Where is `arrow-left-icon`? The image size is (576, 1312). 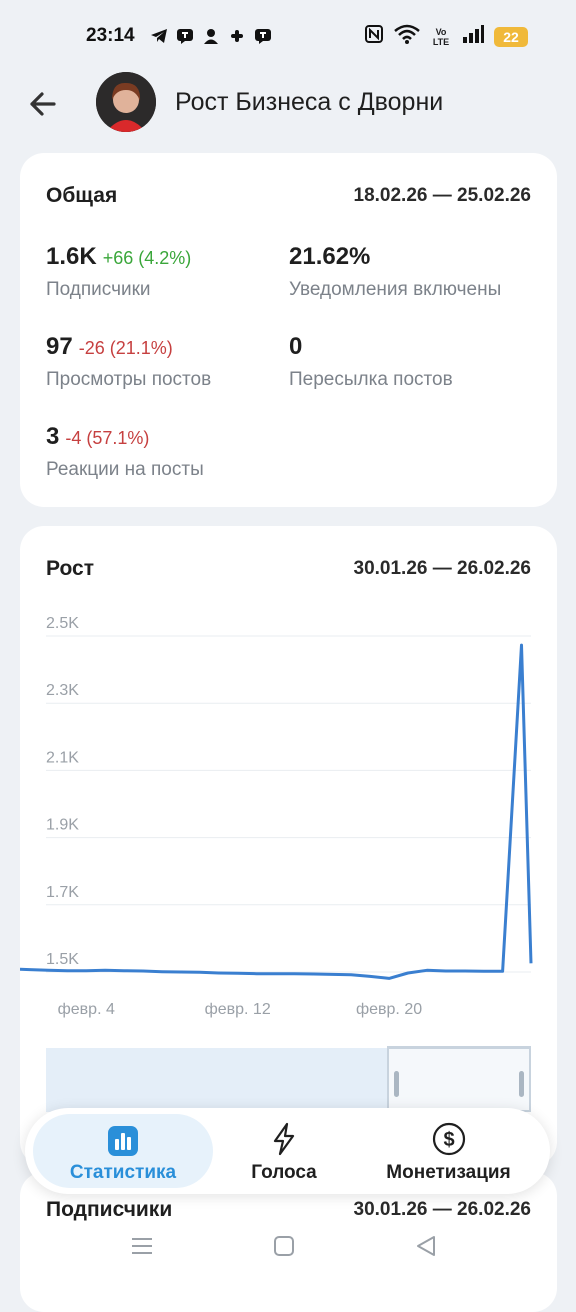 arrow-left-icon is located at coordinates (43, 104).